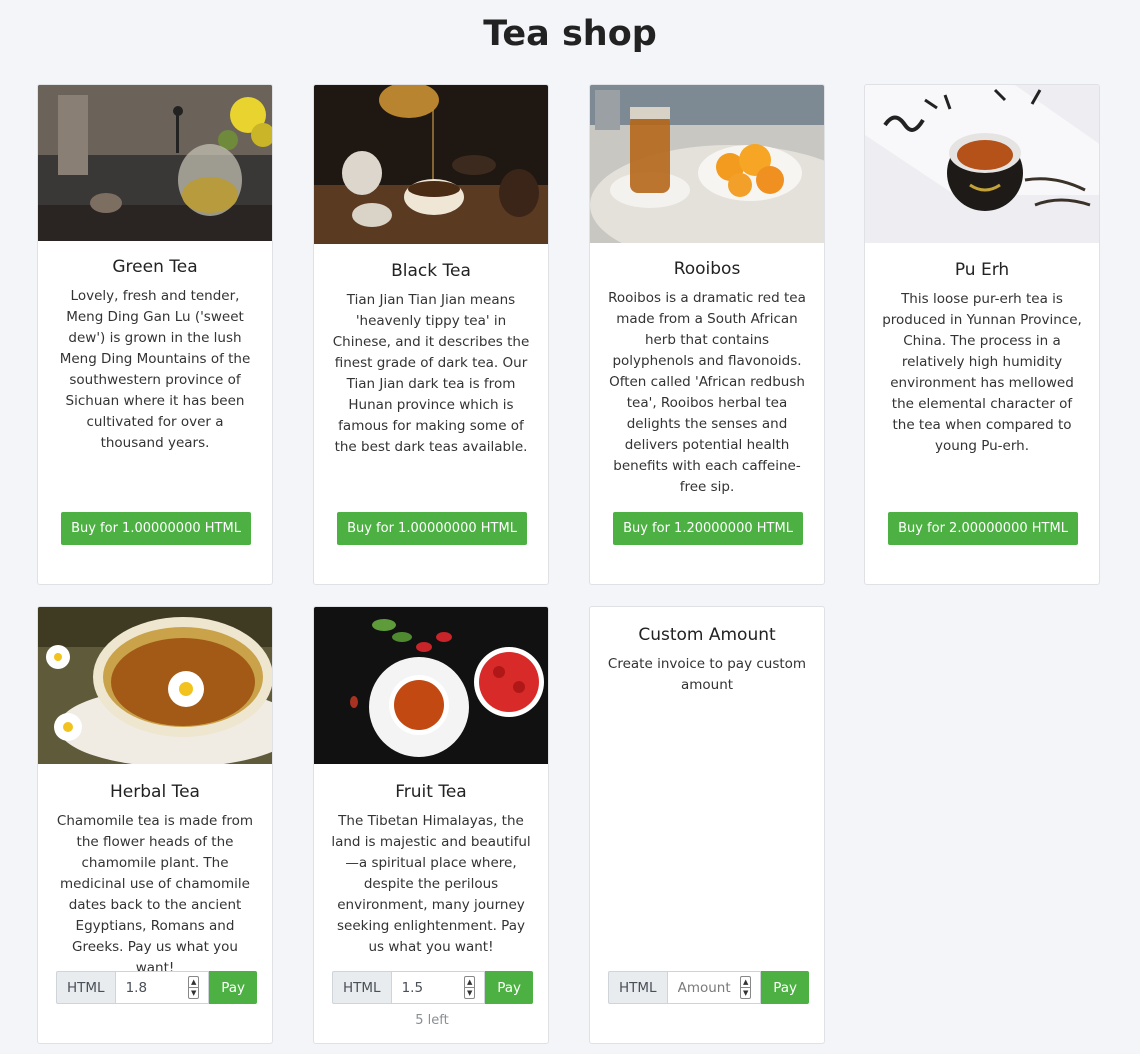 This screenshot has width=1140, height=1054. What do you see at coordinates (155, 267) in the screenshot?
I see `product-title: Green Tea` at bounding box center [155, 267].